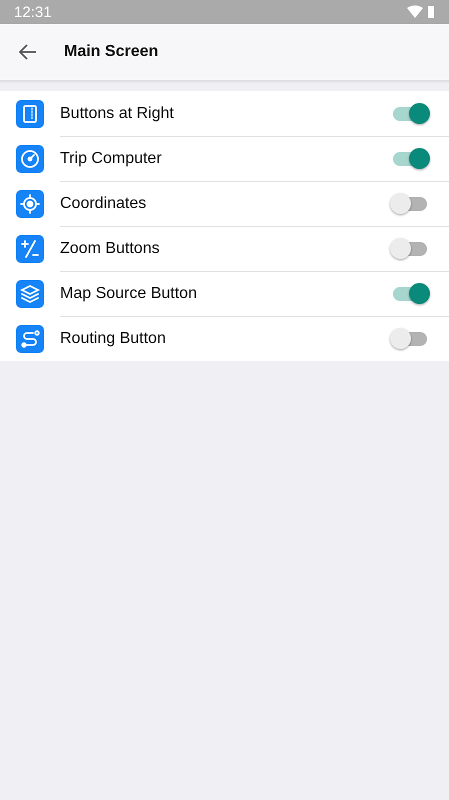 This screenshot has height=800, width=449. What do you see at coordinates (30, 158) in the screenshot?
I see `gauge-icon` at bounding box center [30, 158].